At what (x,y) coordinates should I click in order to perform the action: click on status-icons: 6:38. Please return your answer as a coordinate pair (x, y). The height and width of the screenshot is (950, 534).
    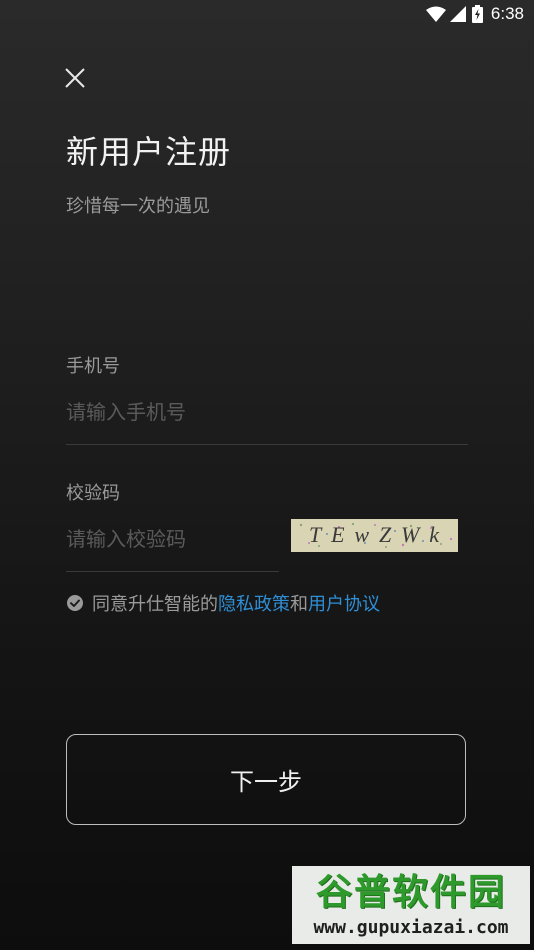
    Looking at the image, I should click on (474, 14).